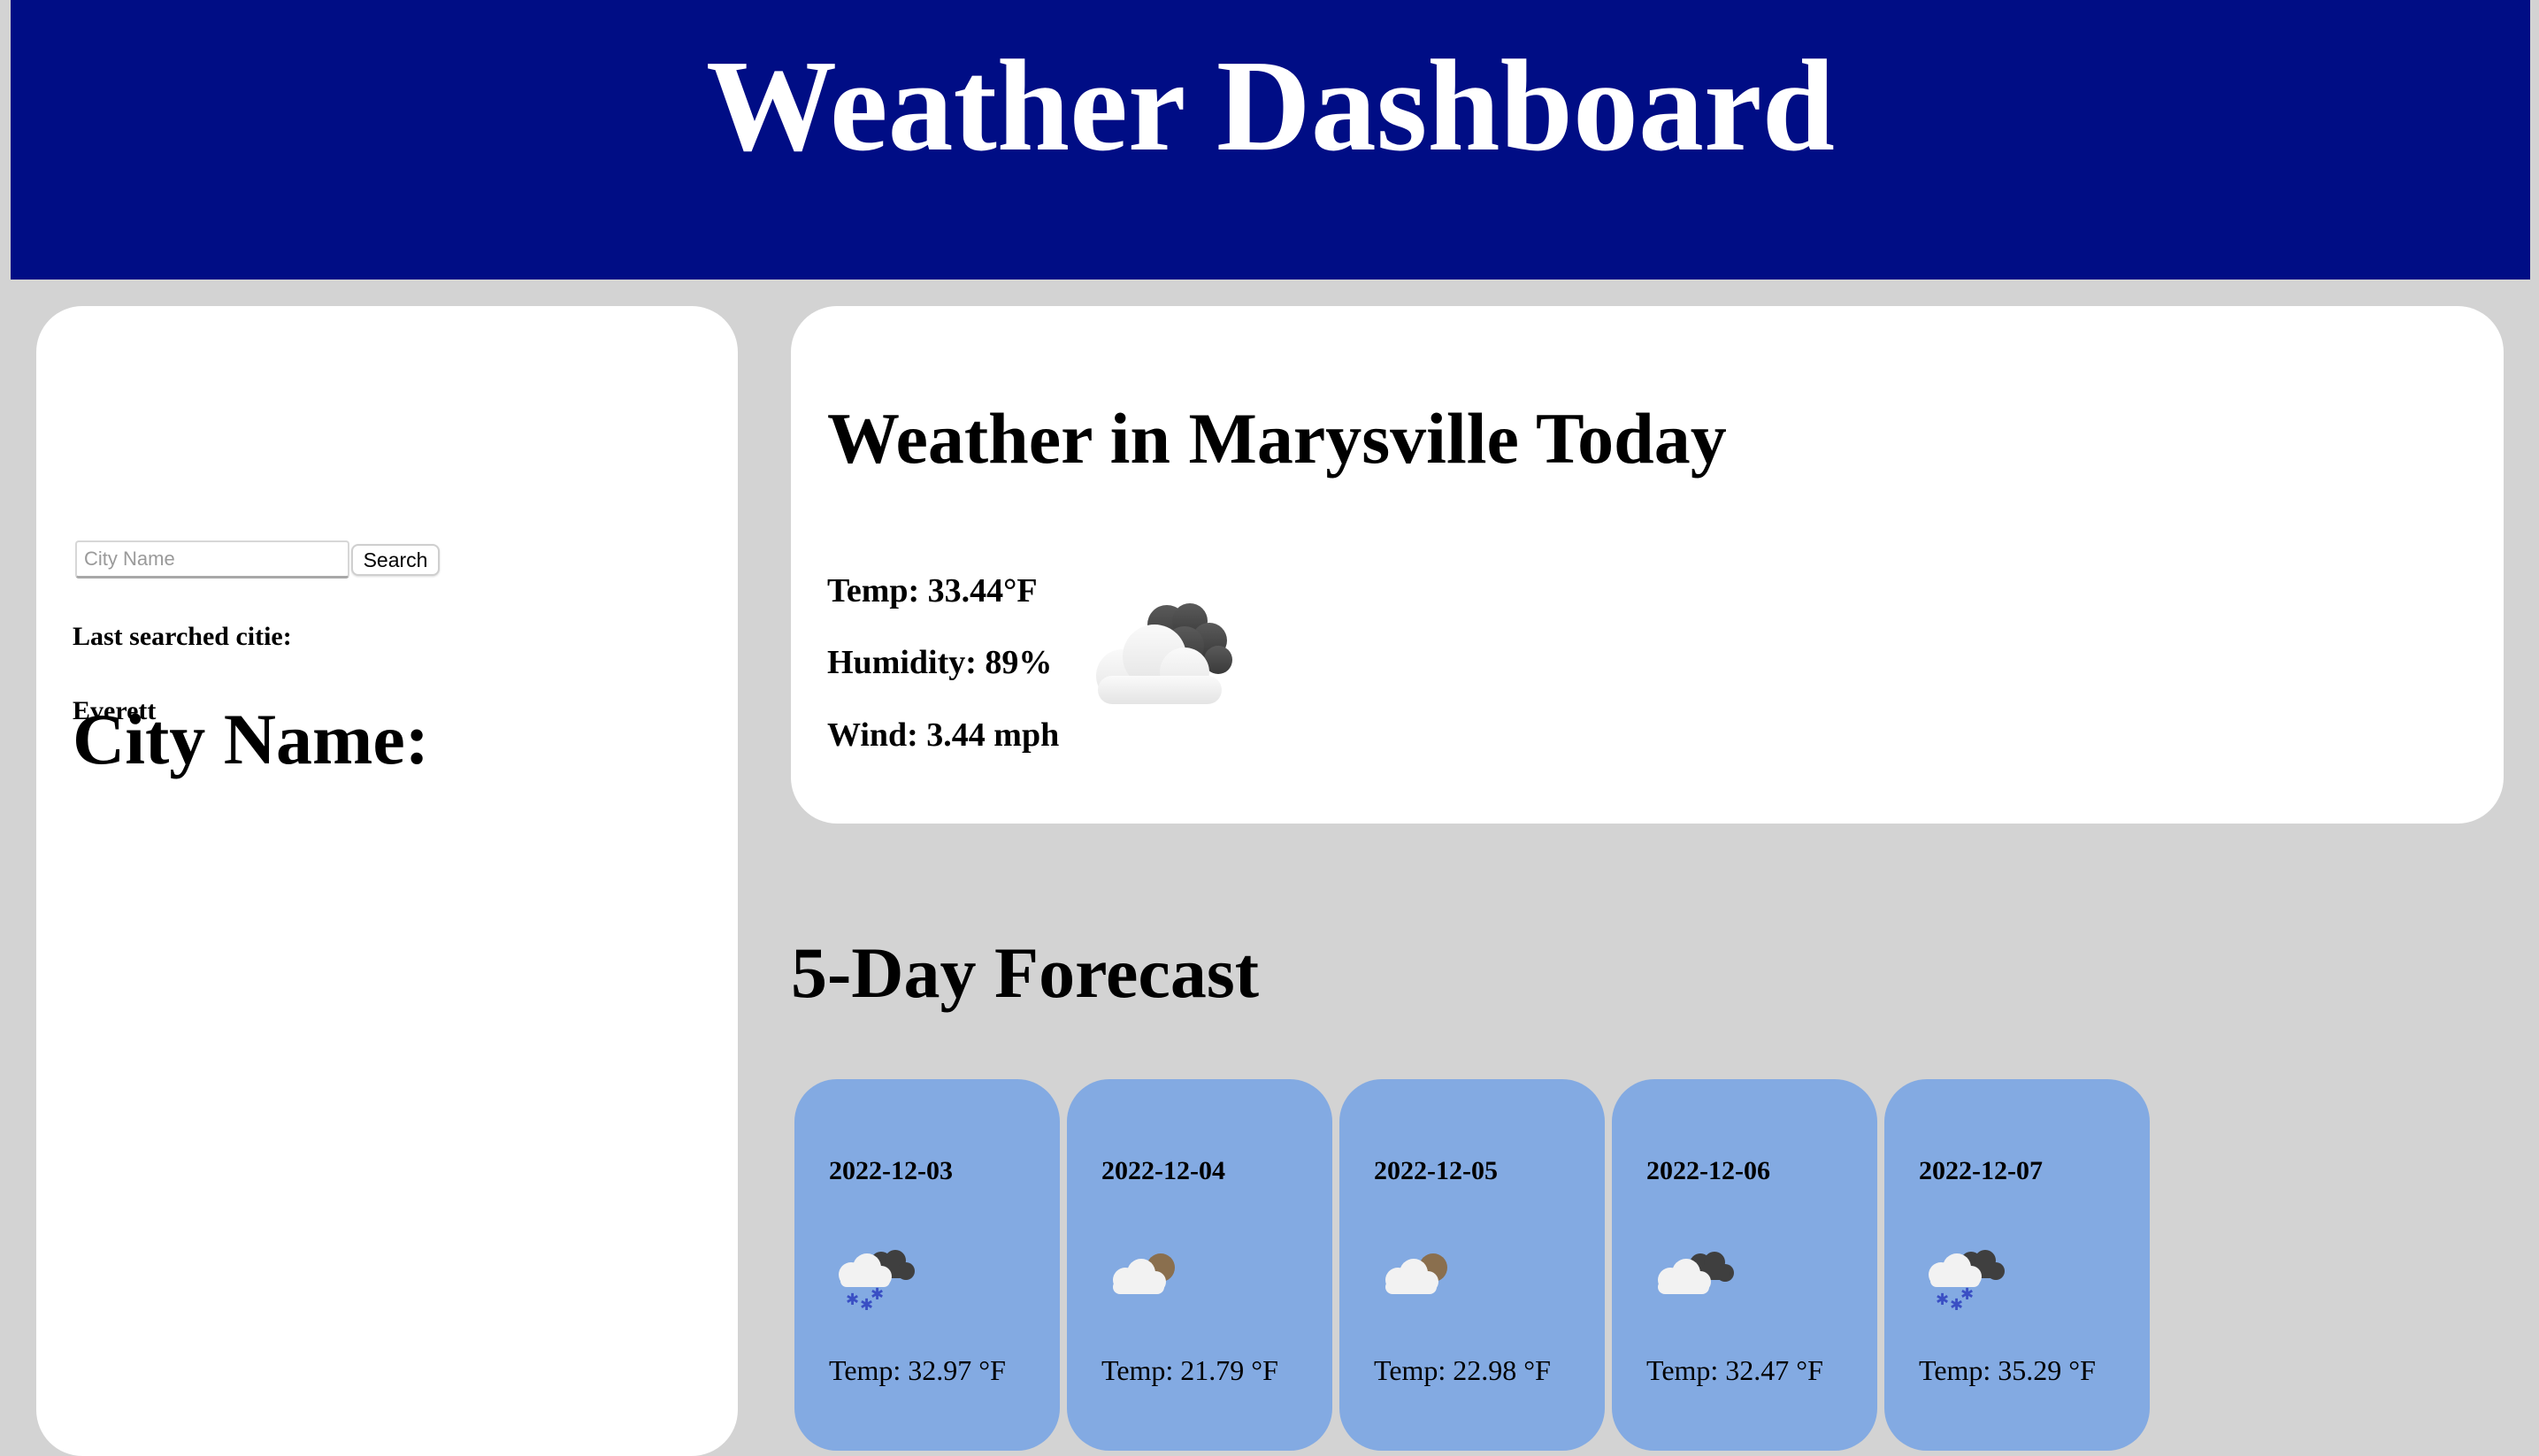  Describe the element at coordinates (1199, 1265) in the screenshot. I see `forecast-card: 2022-12-04 Temp: 21.79 °F` at that location.